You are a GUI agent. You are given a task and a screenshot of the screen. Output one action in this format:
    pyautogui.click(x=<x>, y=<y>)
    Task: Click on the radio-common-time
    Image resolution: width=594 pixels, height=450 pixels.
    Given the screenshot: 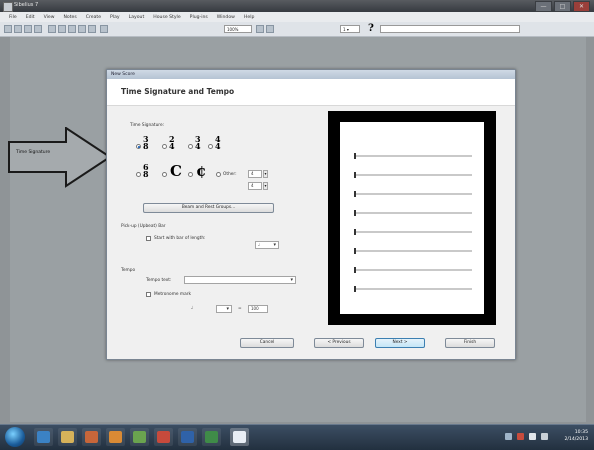 What is the action you would take?
    pyautogui.click(x=164, y=174)
    